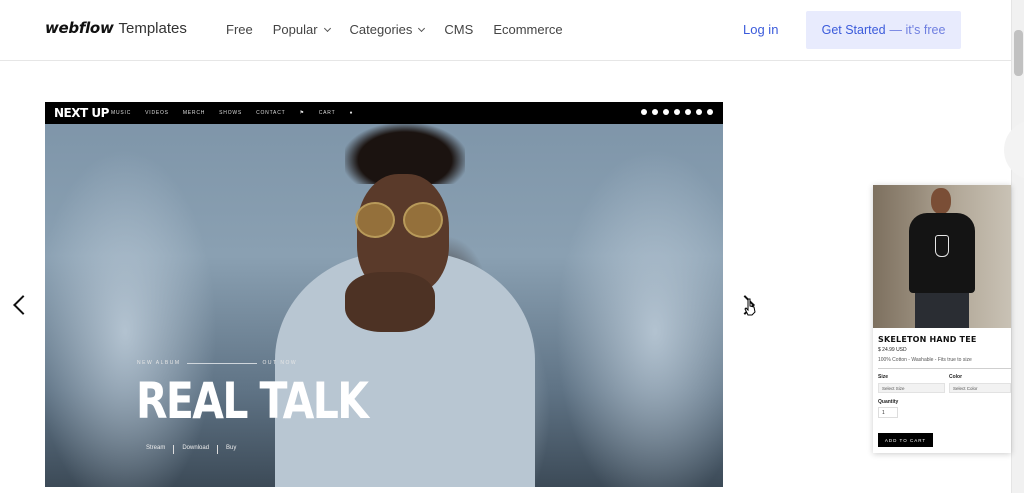 This screenshot has height=493, width=1024. What do you see at coordinates (252, 401) in the screenshot?
I see `album-title: REAL TALK` at bounding box center [252, 401].